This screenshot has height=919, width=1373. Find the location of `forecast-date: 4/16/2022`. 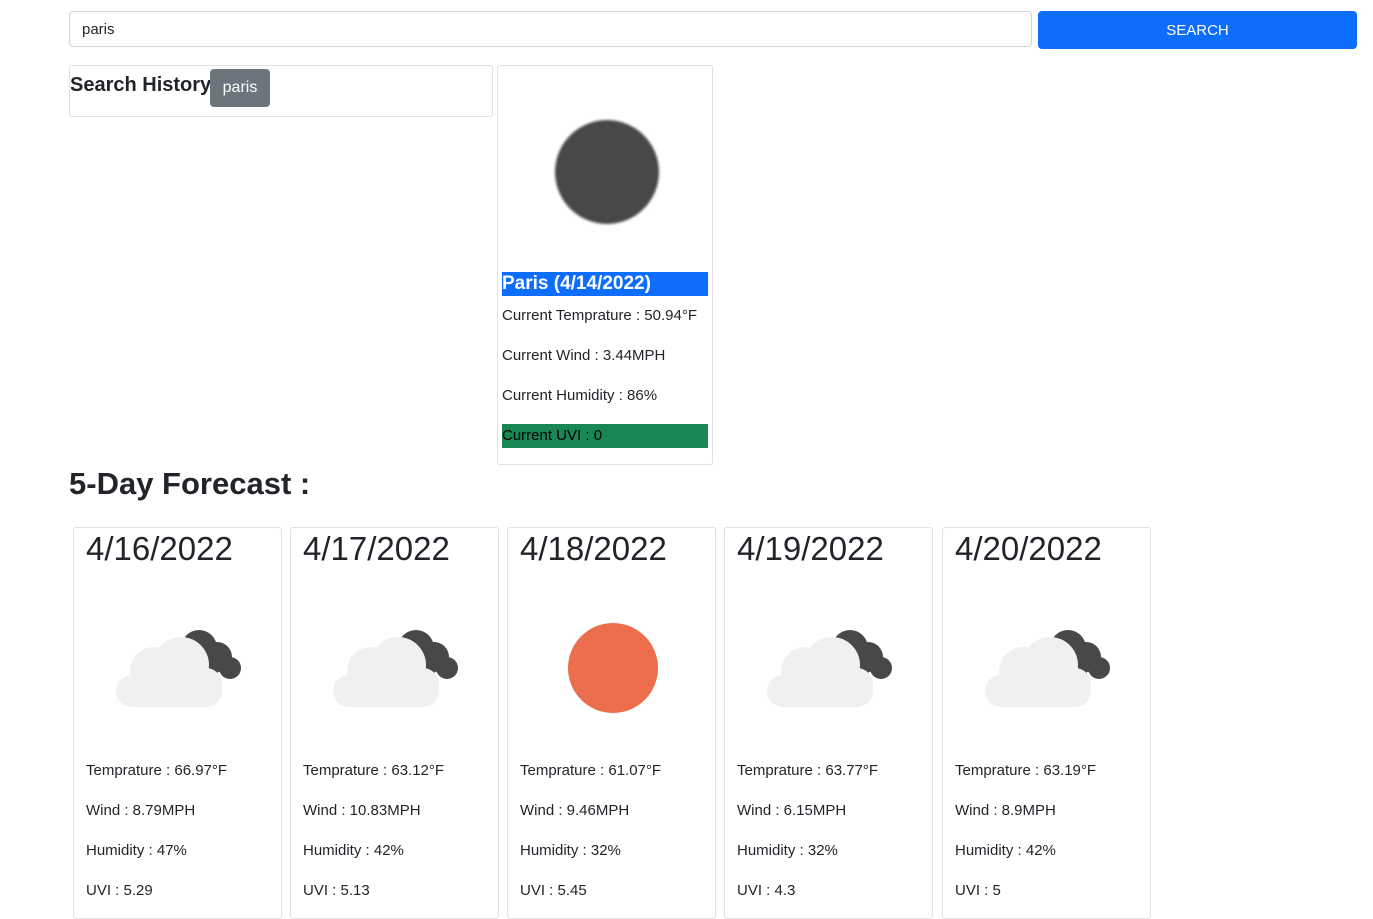

forecast-date: 4/16/2022 is located at coordinates (159, 548).